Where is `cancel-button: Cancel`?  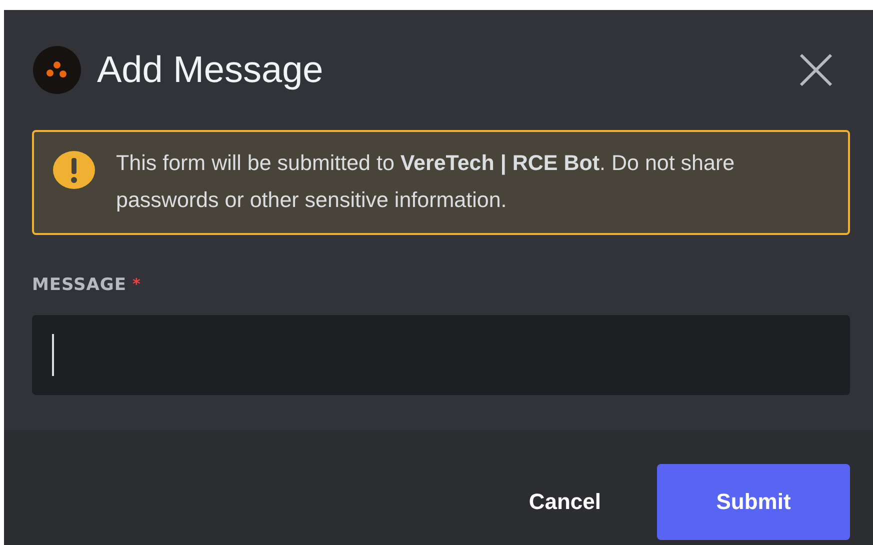 cancel-button: Cancel is located at coordinates (564, 502).